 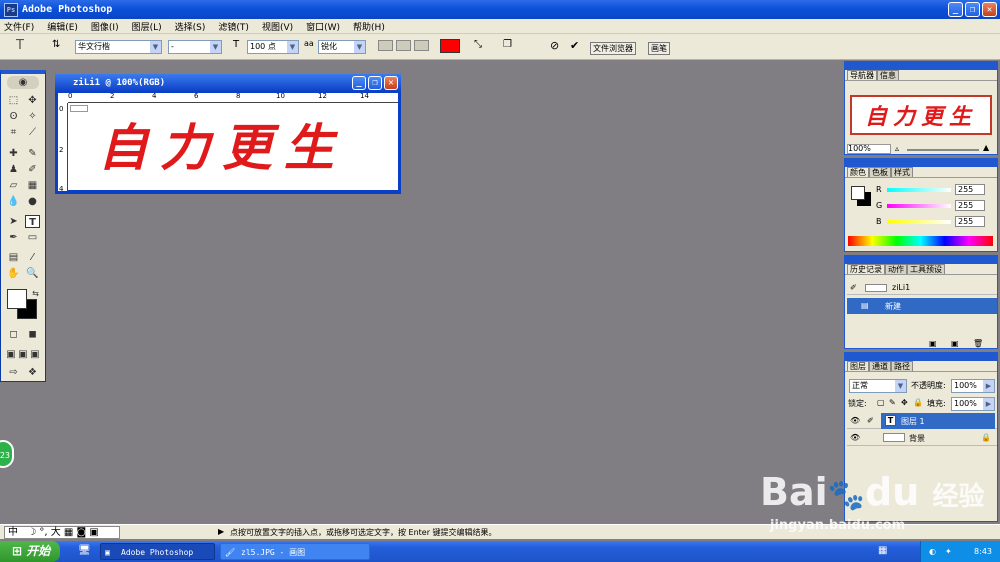 What do you see at coordinates (922, 306) in the screenshot?
I see `history-item: ▤ 新建` at bounding box center [922, 306].